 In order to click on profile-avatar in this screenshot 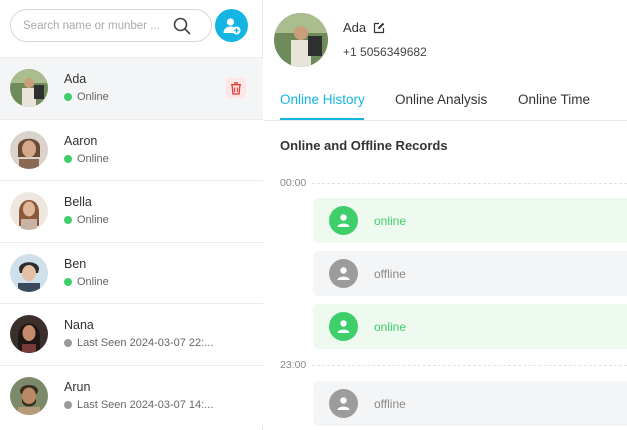, I will do `click(301, 40)`.